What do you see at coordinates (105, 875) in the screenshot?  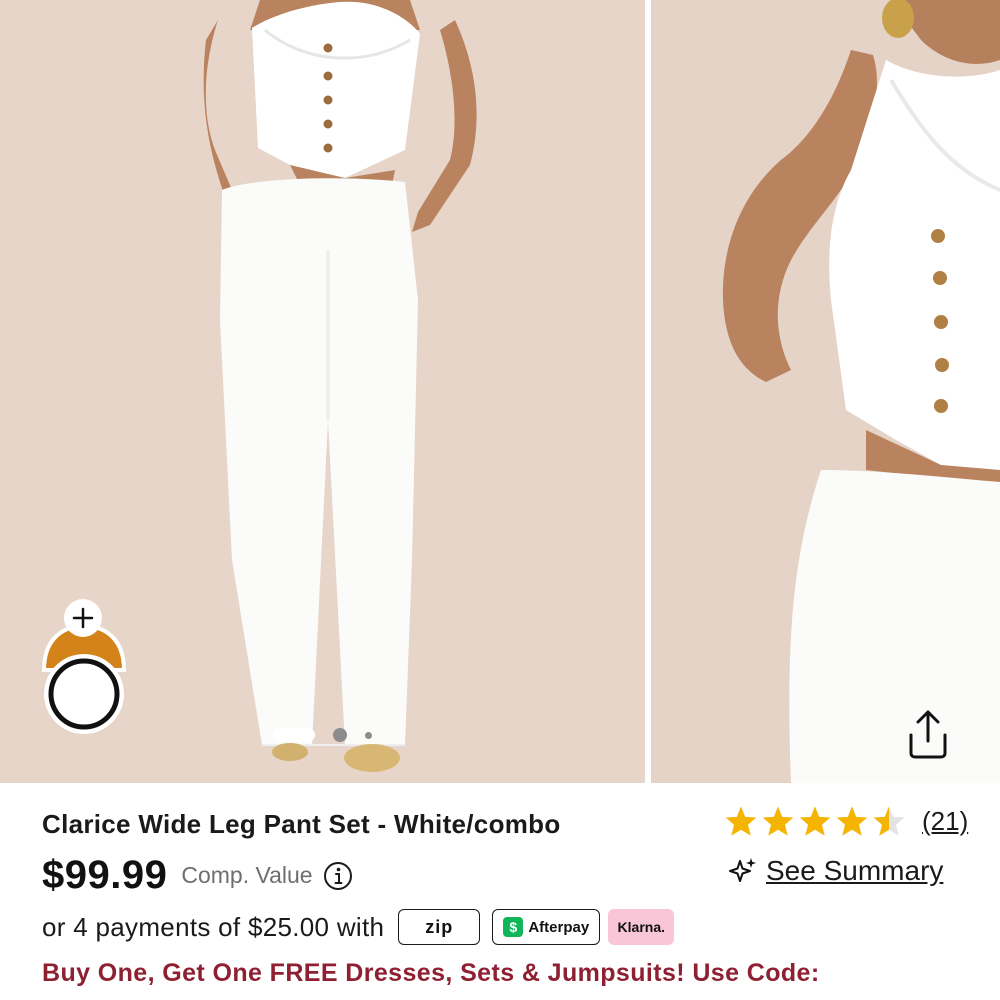 I see `product-price: $99.99` at bounding box center [105, 875].